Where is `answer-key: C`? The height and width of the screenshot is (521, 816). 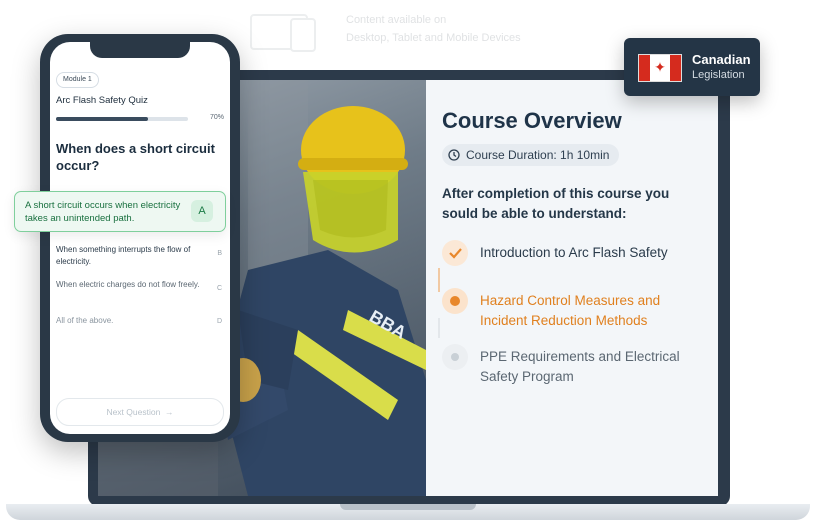
answer-key: C is located at coordinates (219, 288).